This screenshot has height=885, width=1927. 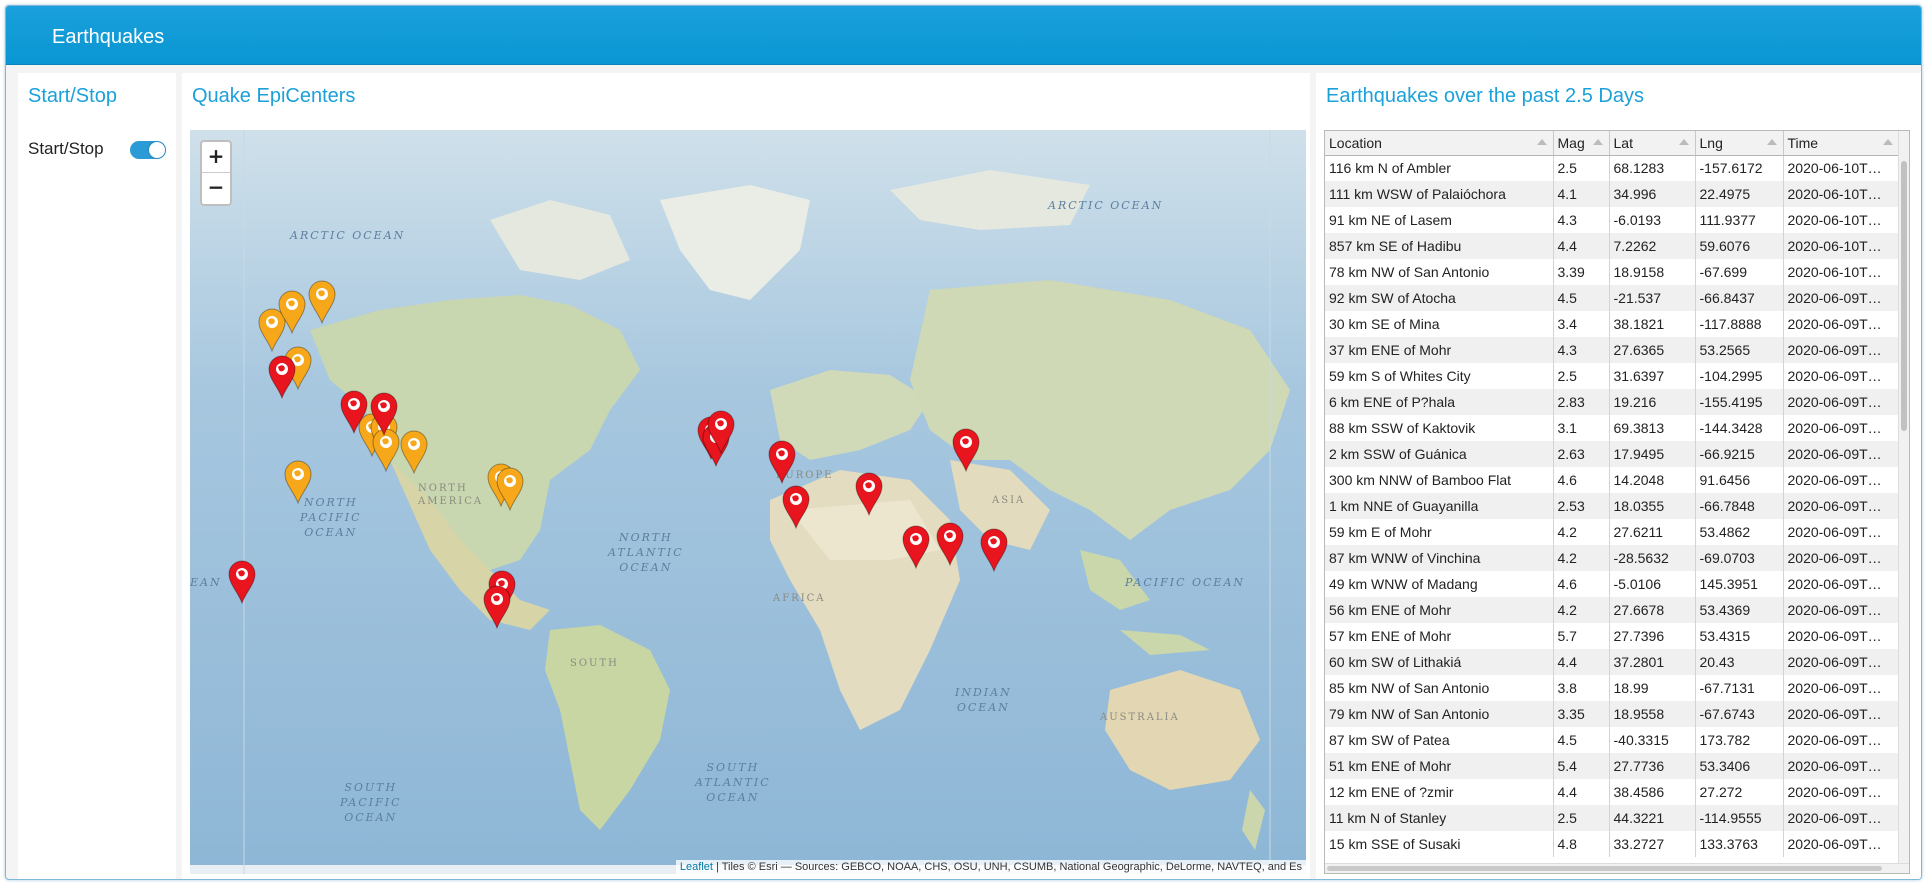 What do you see at coordinates (1485, 96) in the screenshot?
I see `table-title: Earthquakes over the past 2.5 Days` at bounding box center [1485, 96].